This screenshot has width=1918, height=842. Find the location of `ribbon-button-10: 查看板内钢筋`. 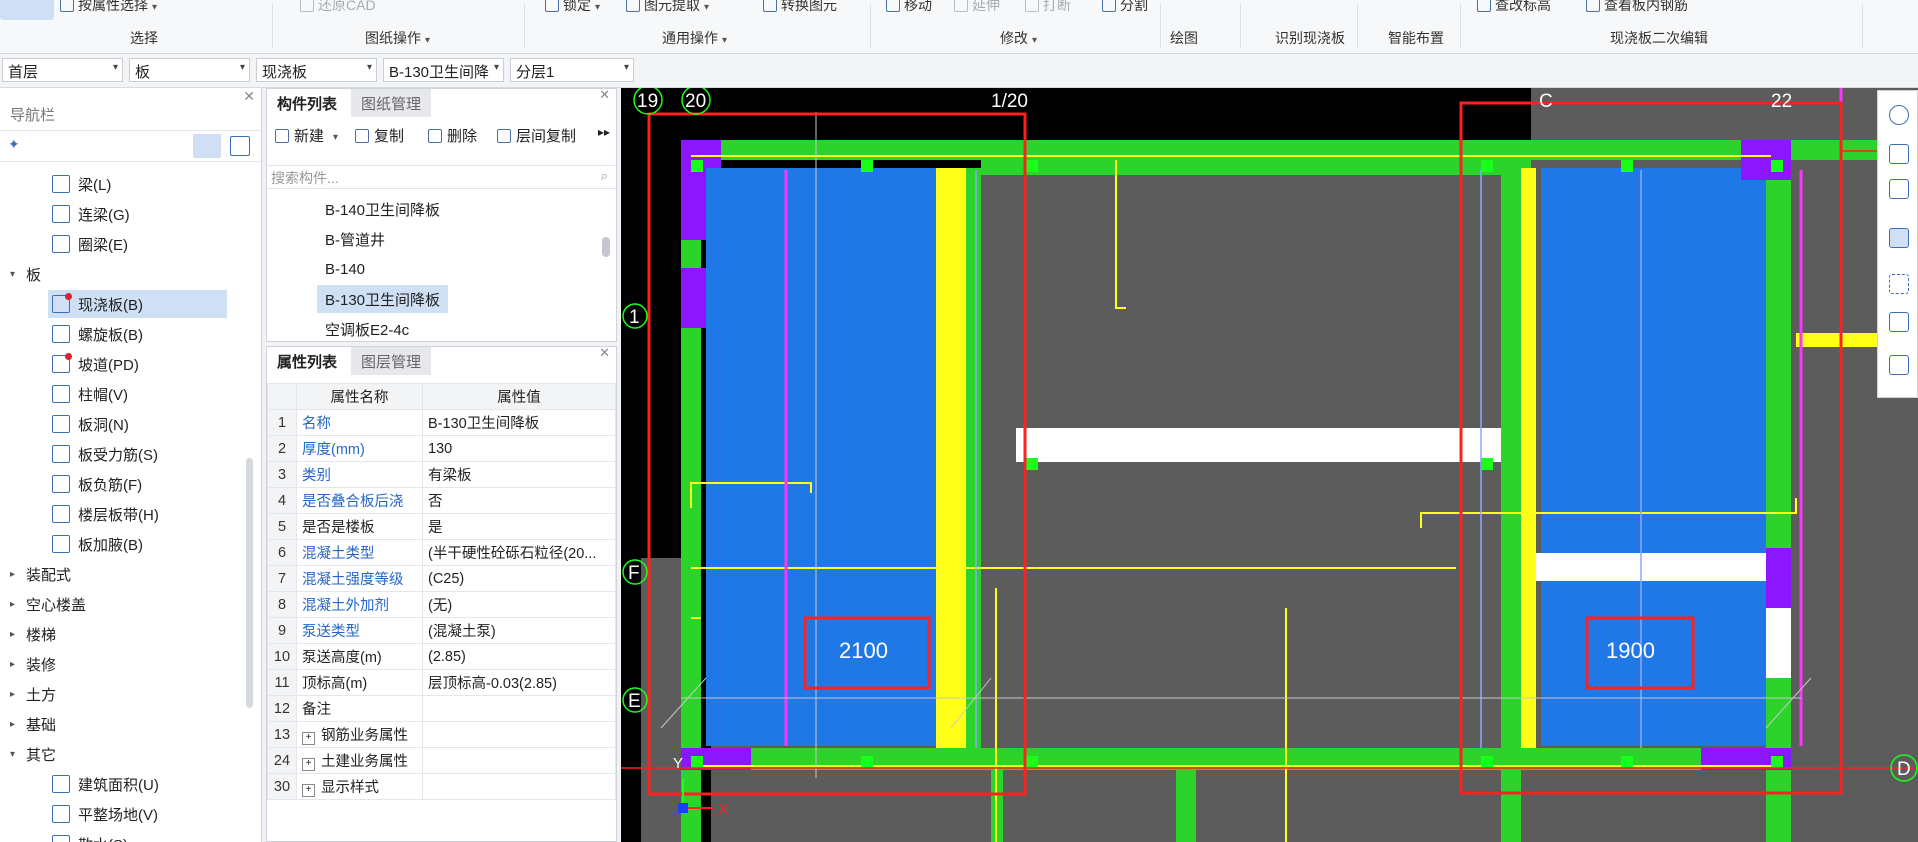

ribbon-button-10: 查看板内钢筋 is located at coordinates (1637, 8).